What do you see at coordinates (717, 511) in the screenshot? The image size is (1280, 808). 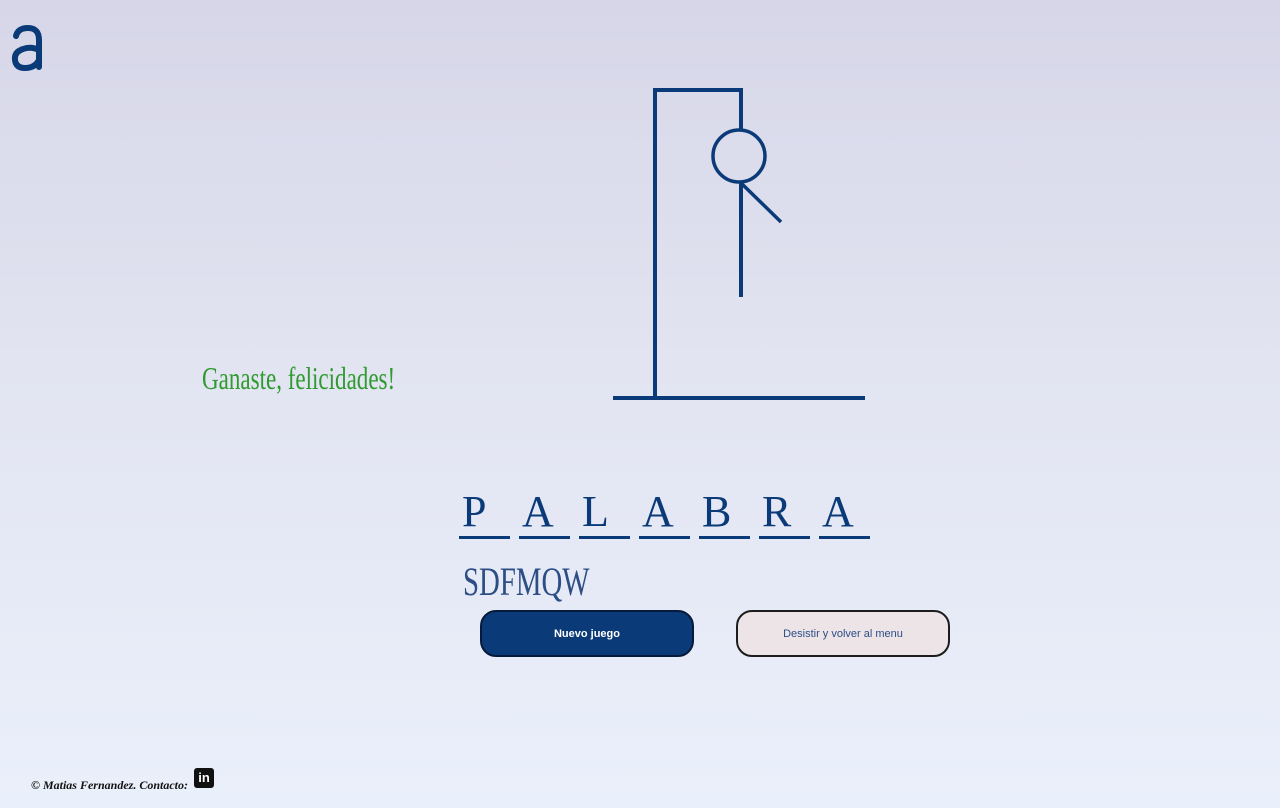 I see `letter: B` at bounding box center [717, 511].